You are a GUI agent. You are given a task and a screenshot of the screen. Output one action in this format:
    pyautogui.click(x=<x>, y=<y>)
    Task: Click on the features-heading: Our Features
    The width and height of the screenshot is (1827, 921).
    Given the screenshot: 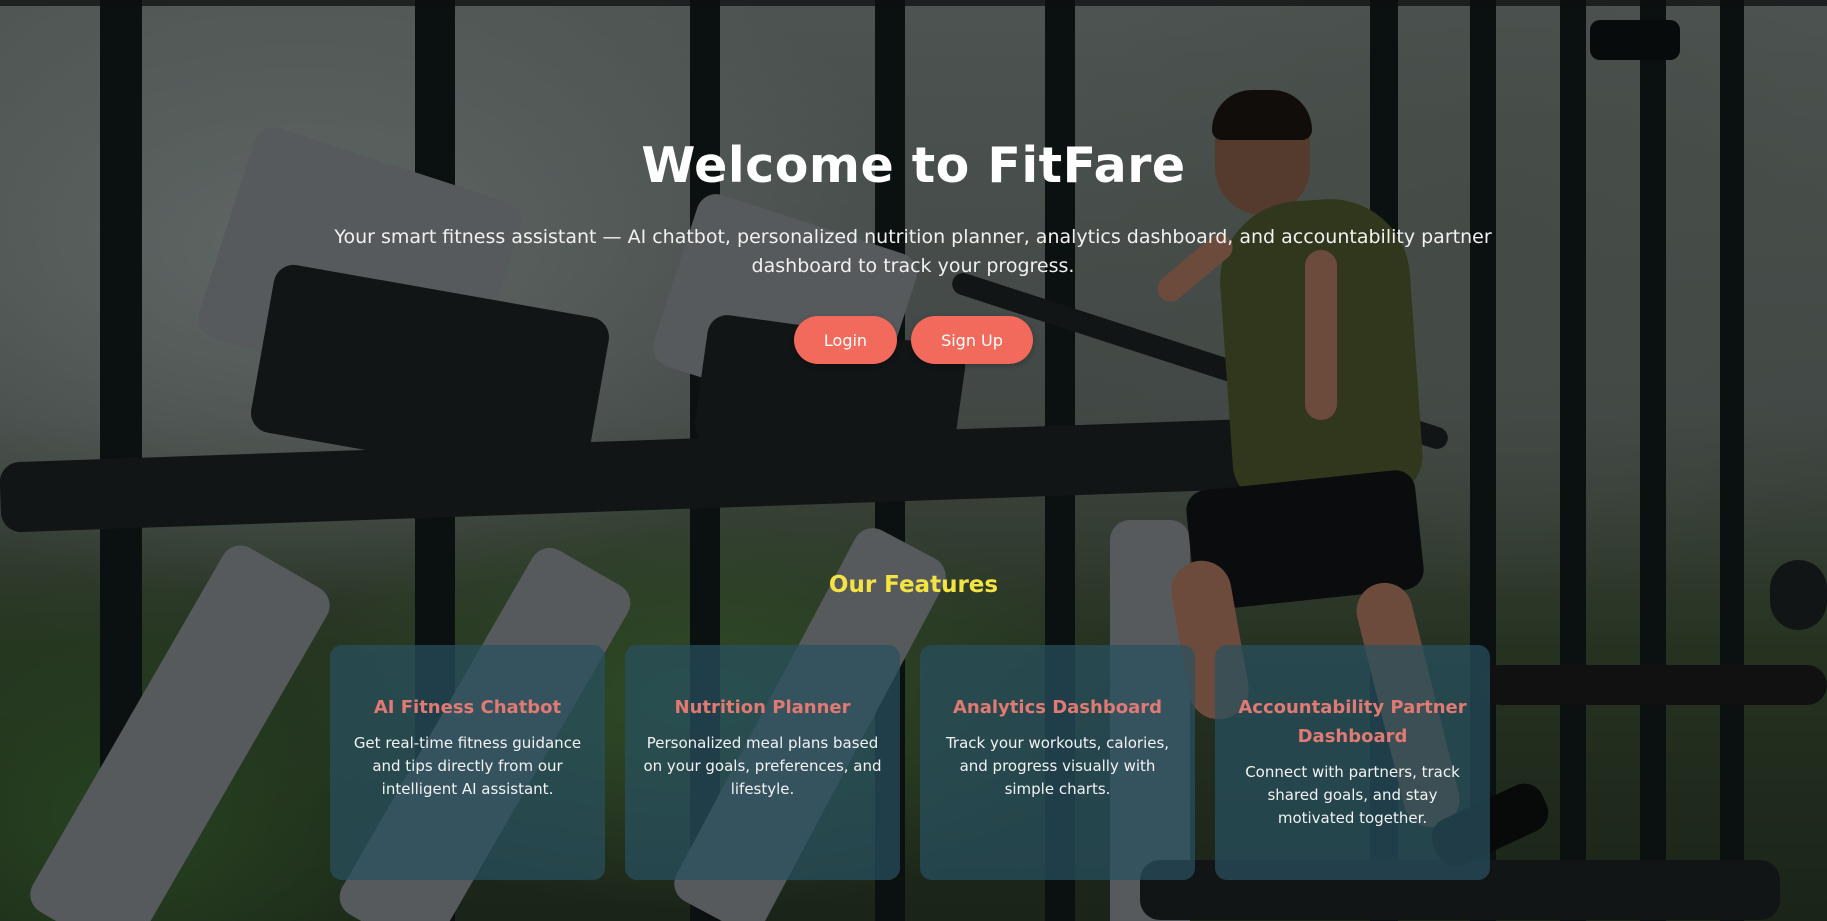 What is the action you would take?
    pyautogui.click(x=913, y=585)
    